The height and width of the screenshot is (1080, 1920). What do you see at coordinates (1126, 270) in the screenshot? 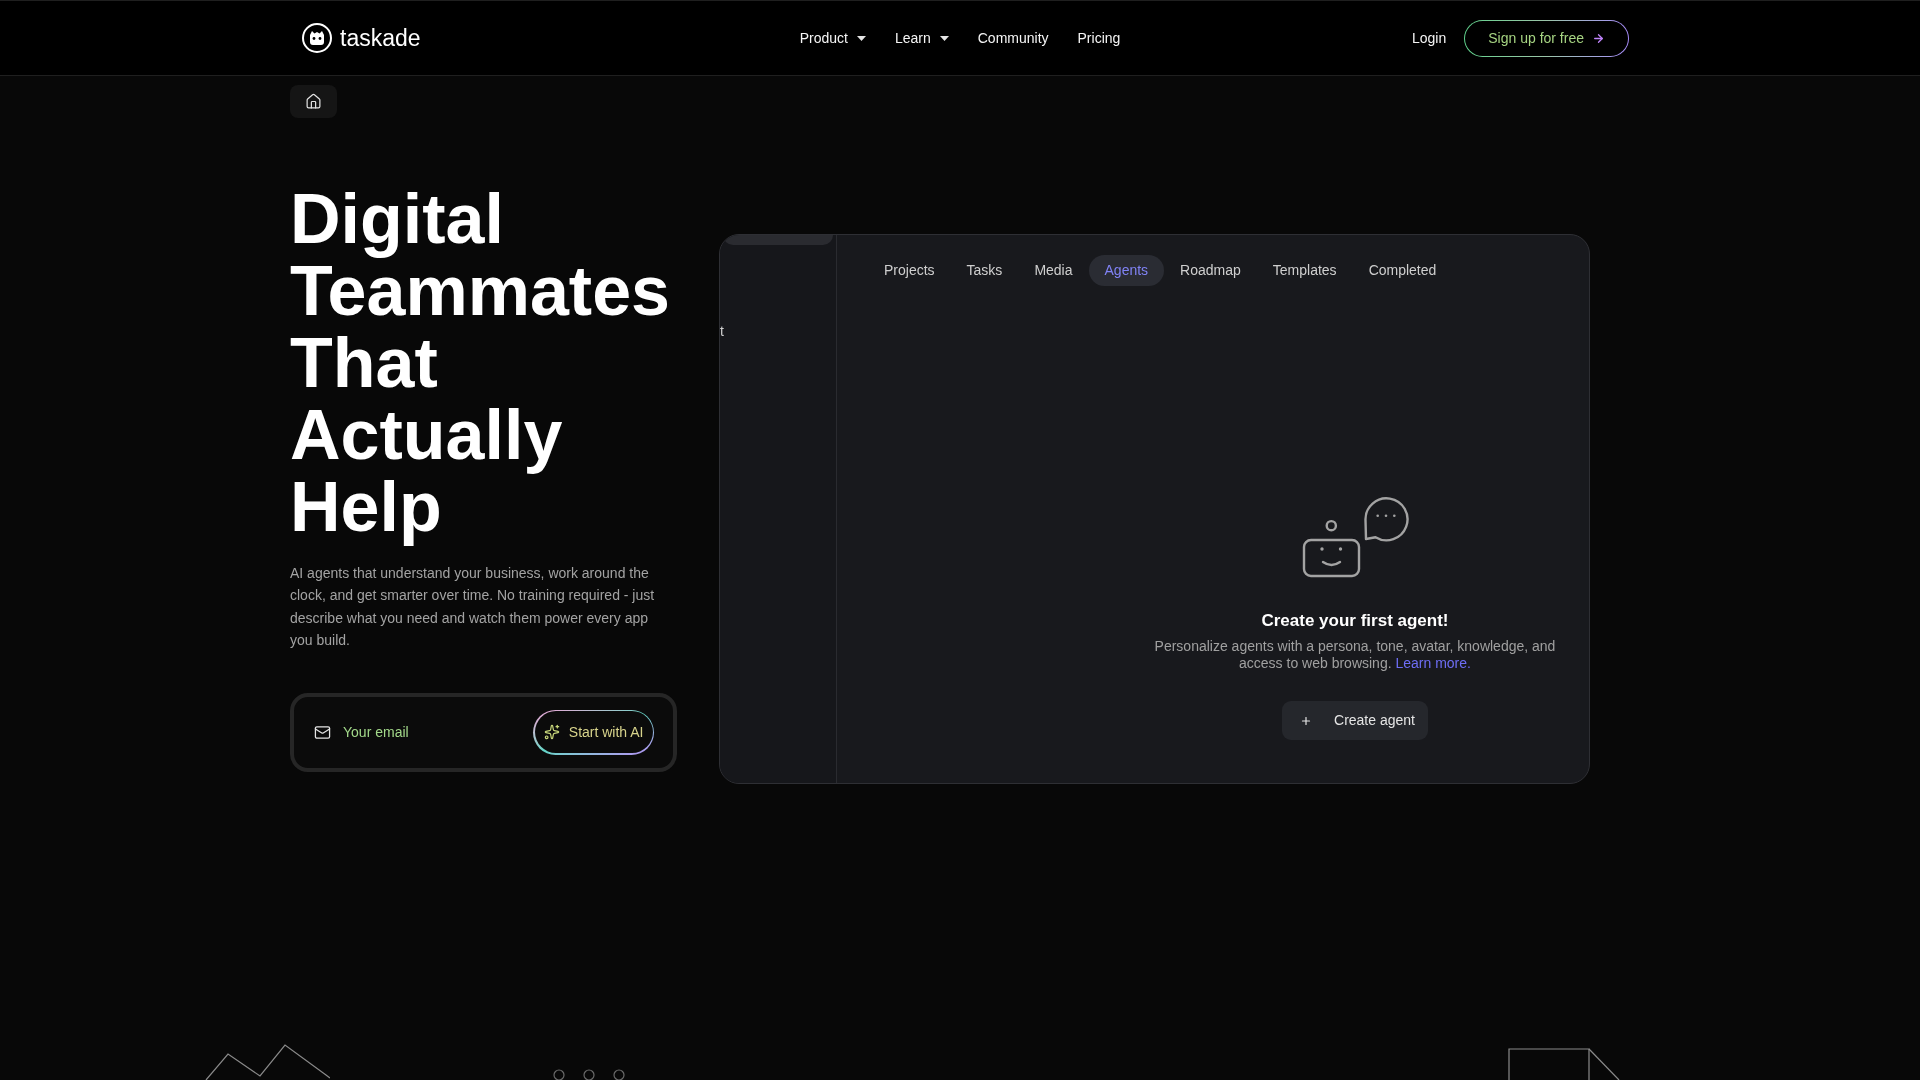
I see `tab: Agents` at bounding box center [1126, 270].